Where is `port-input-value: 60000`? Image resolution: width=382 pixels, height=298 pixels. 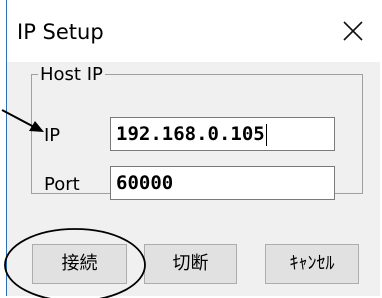 port-input-value: 60000 is located at coordinates (145, 183).